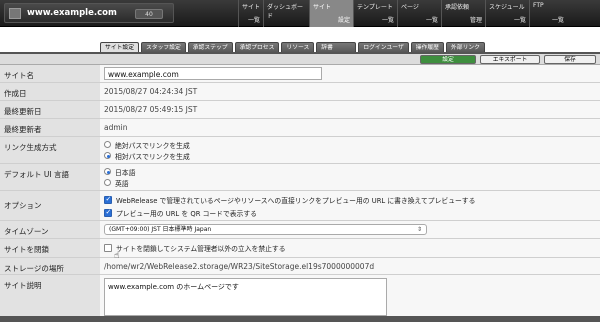 The height and width of the screenshot is (322, 600). What do you see at coordinates (50, 150) in the screenshot?
I see `field-label: リンク生成方式` at bounding box center [50, 150].